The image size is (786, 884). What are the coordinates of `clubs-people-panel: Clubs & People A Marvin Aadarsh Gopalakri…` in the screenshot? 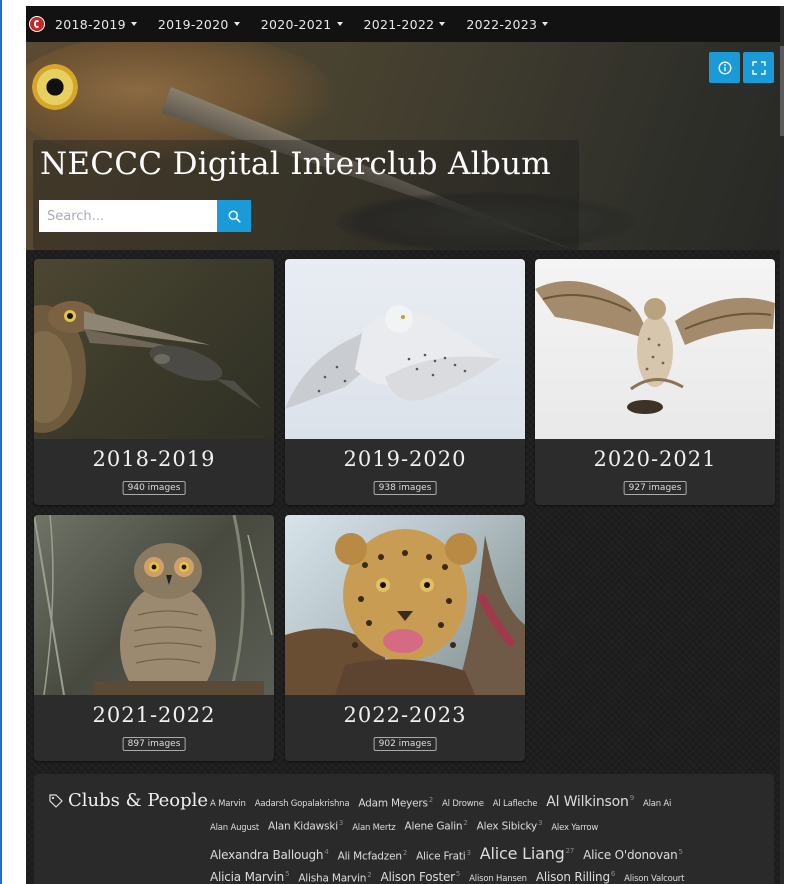 It's located at (404, 829).